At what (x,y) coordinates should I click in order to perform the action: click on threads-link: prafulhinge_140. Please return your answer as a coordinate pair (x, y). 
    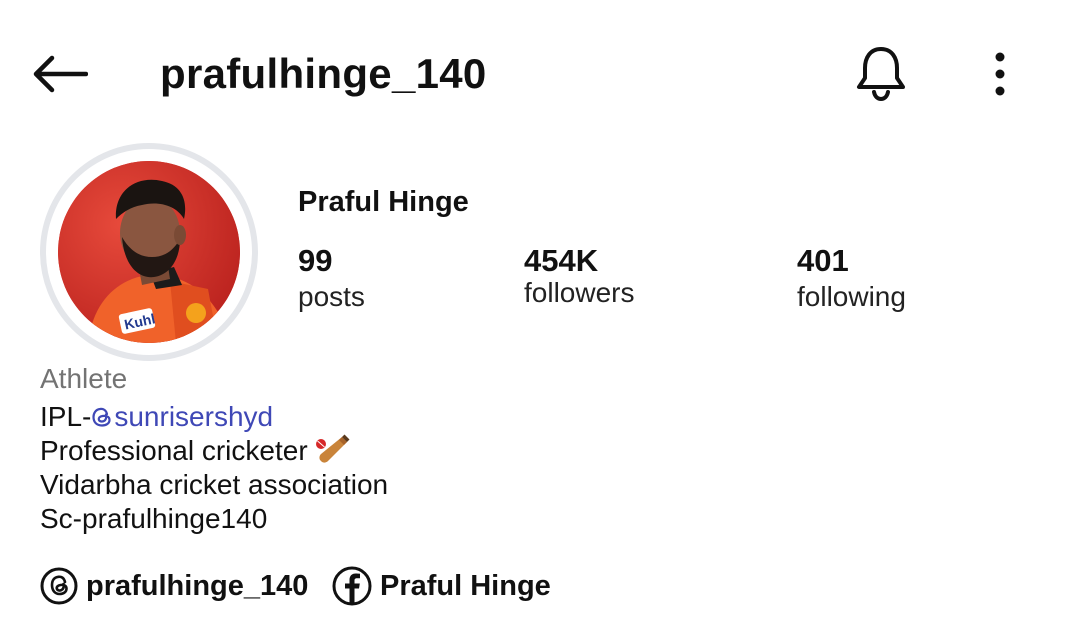
    Looking at the image, I should click on (174, 586).